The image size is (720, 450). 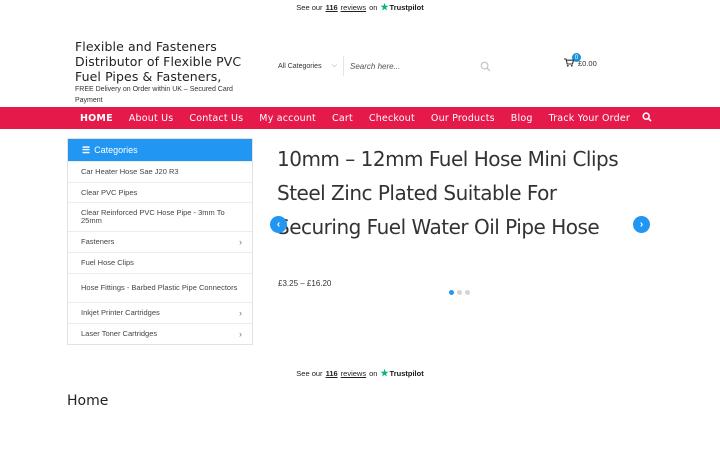 I want to click on search-icon, so click(x=485, y=66).